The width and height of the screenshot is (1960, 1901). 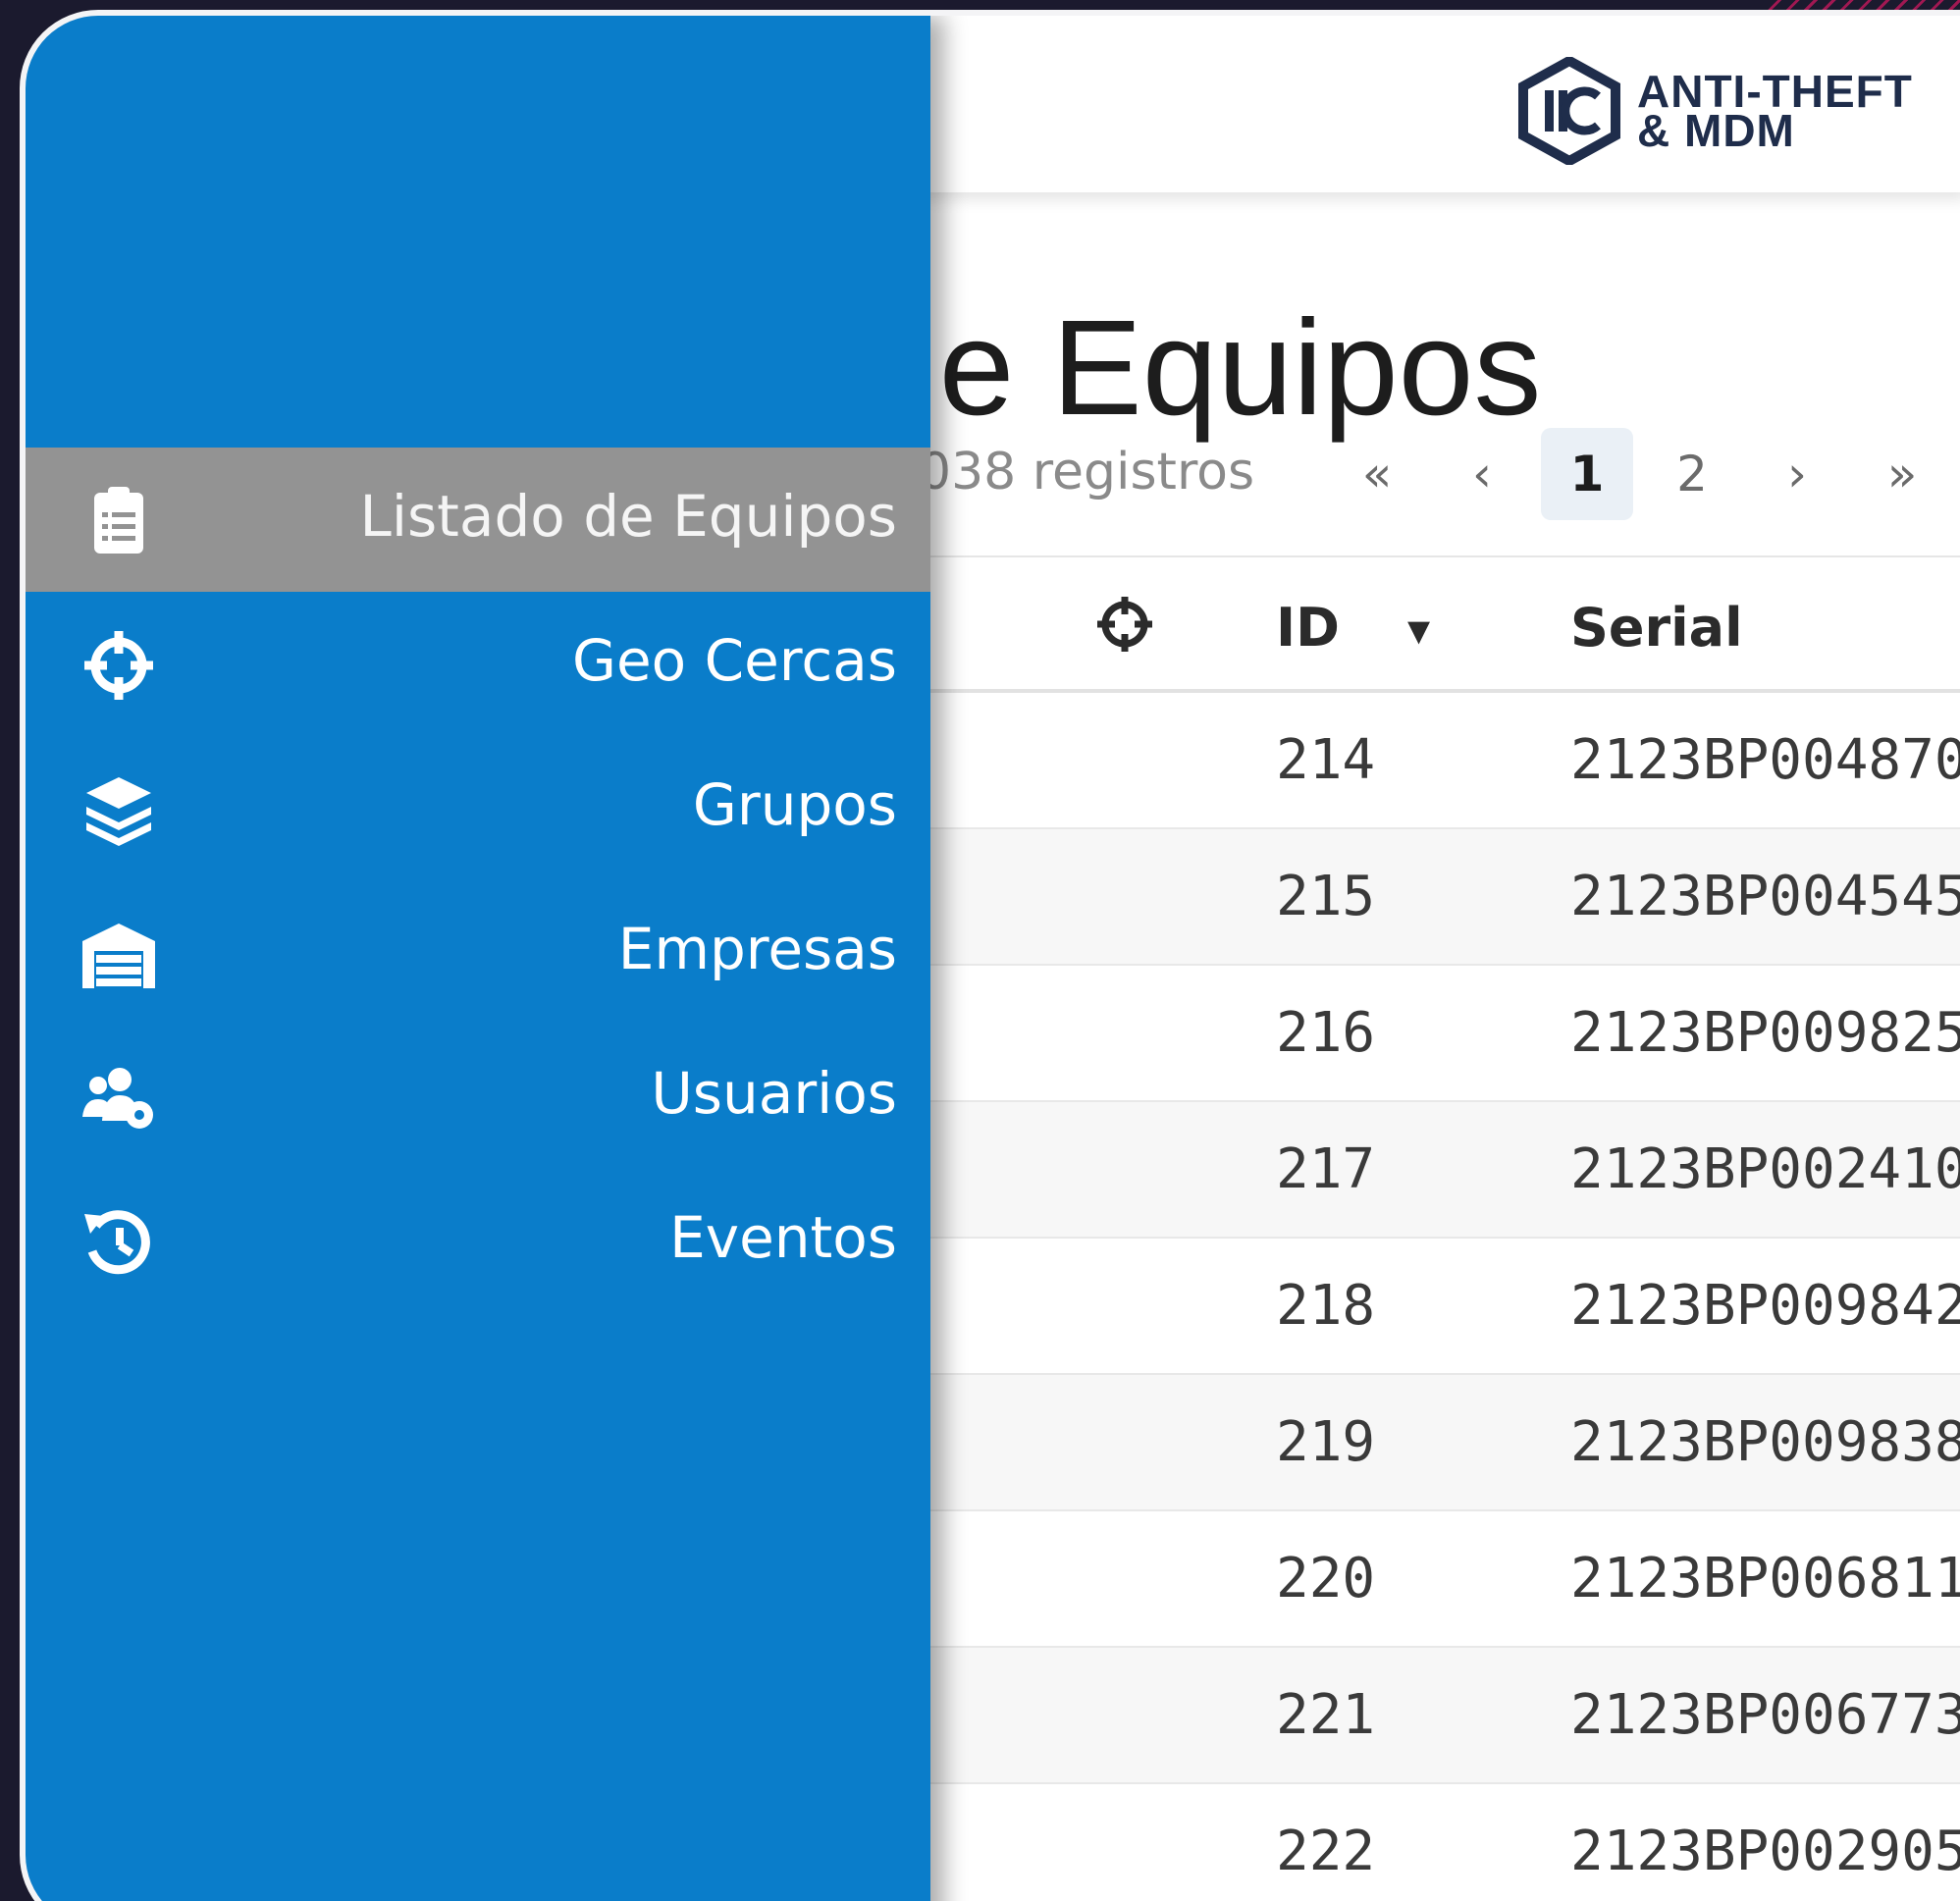 I want to click on pagination: « ‹ 1 2 › », so click(x=1646, y=474).